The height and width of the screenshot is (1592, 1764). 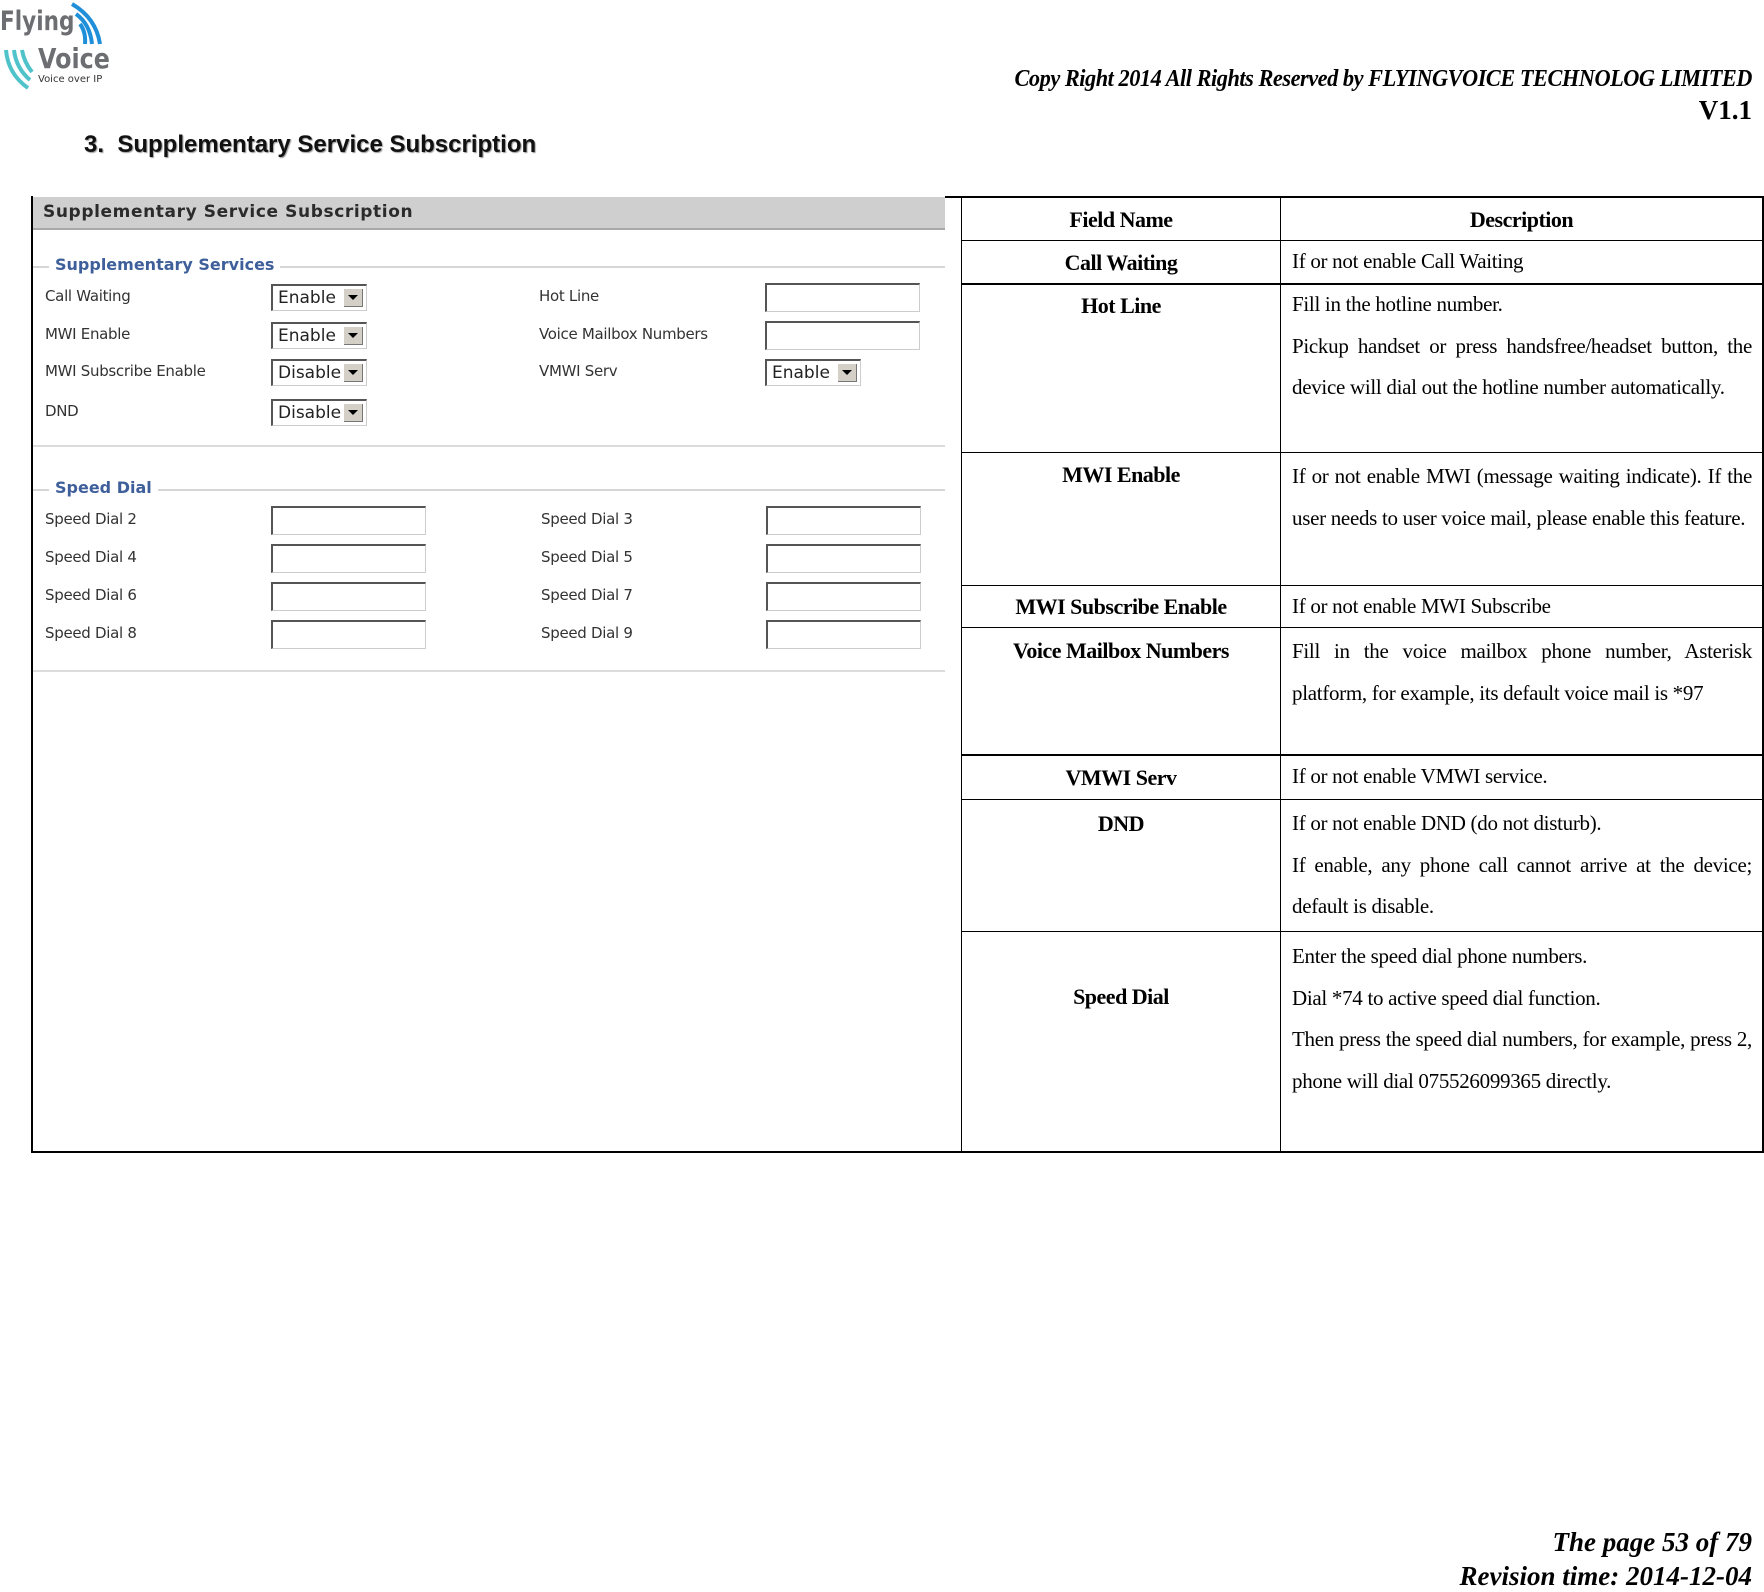 What do you see at coordinates (103, 487) in the screenshot?
I see `legend-speed-dial: Speed Dial` at bounding box center [103, 487].